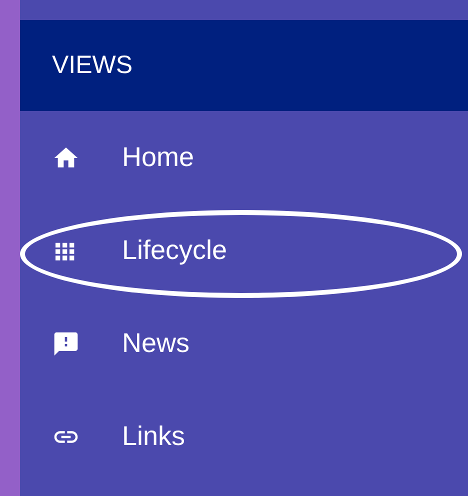 This screenshot has width=468, height=496. What do you see at coordinates (92, 65) in the screenshot?
I see `section-heading: VIEWS` at bounding box center [92, 65].